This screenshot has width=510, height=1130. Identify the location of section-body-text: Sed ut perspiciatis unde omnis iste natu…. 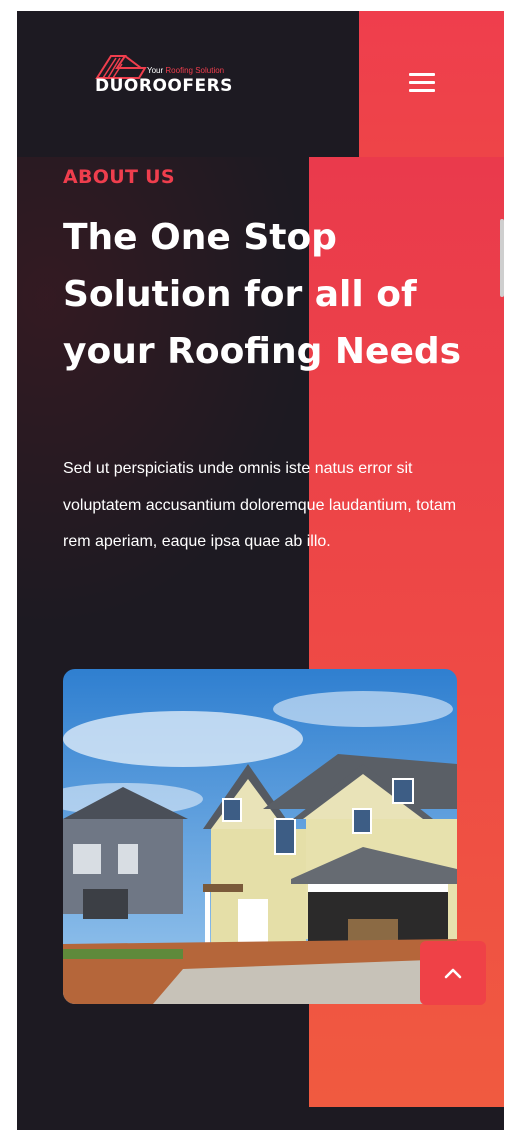
(260, 505).